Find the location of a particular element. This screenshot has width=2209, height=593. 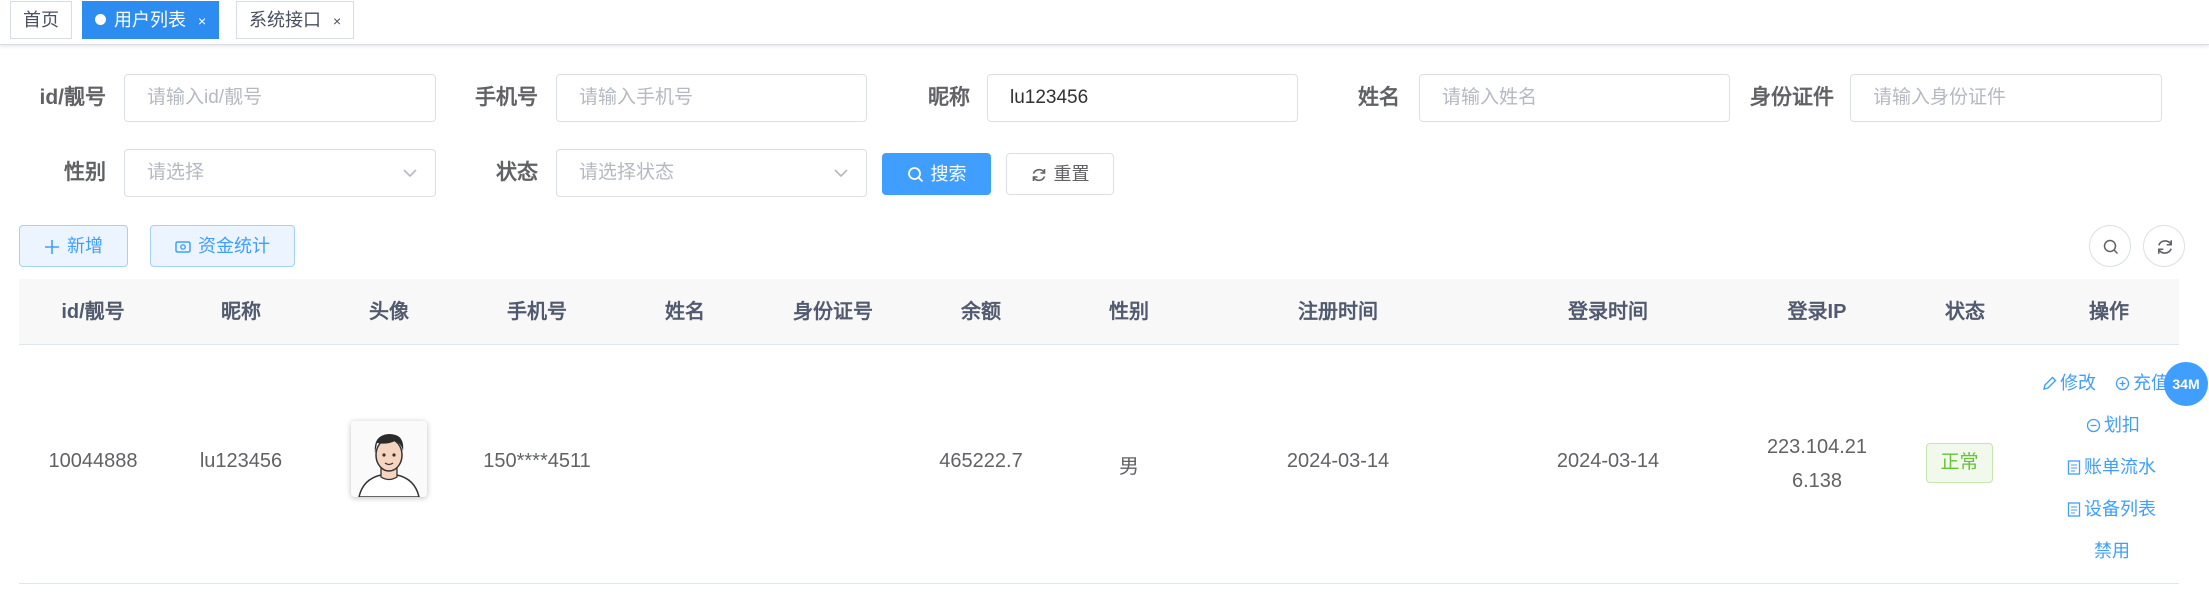

column-header-name: 姓名 is located at coordinates (685, 312).